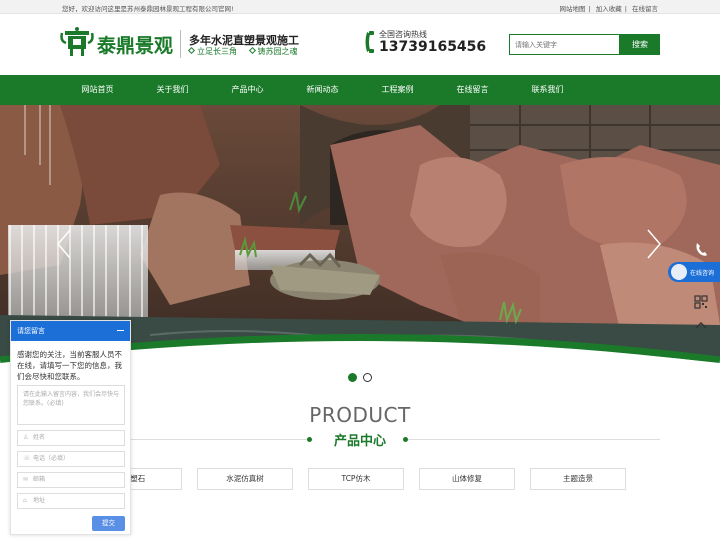 Image resolution: width=720 pixels, height=540 pixels. I want to click on category-tab: 山体修复, so click(467, 479).